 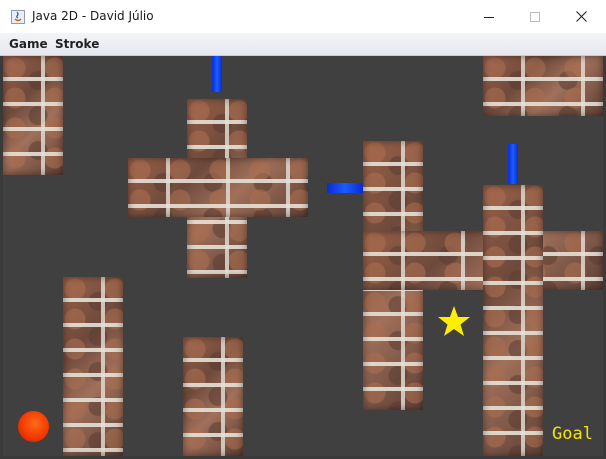 I want to click on menu-stroke: Stroke, so click(x=77, y=44).